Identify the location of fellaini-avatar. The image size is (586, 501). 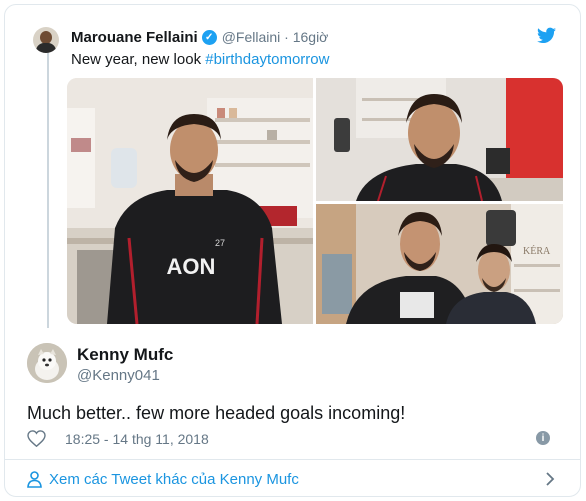
(46, 40).